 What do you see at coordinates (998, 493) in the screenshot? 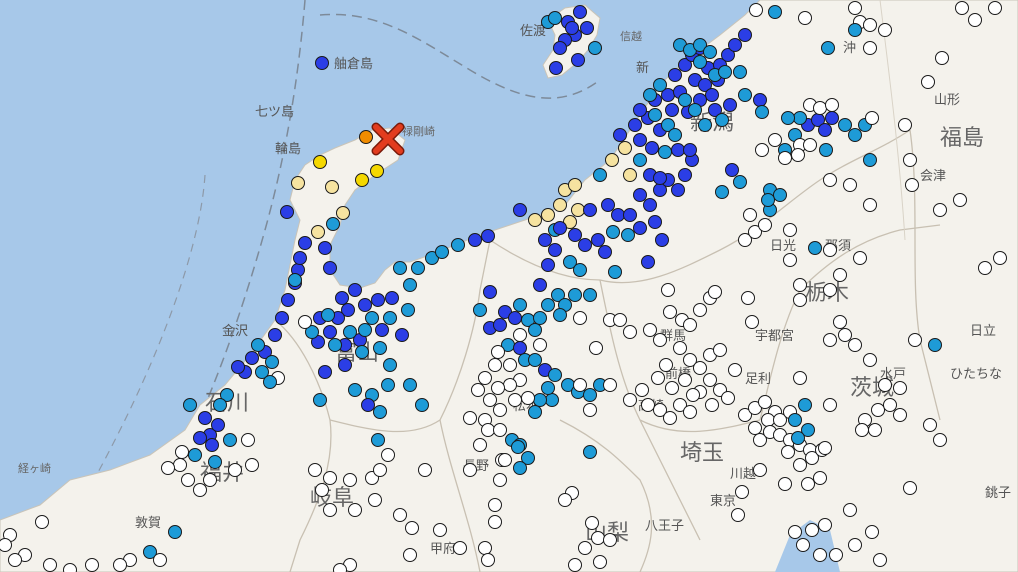
I see `label-choshi: 銚子` at bounding box center [998, 493].